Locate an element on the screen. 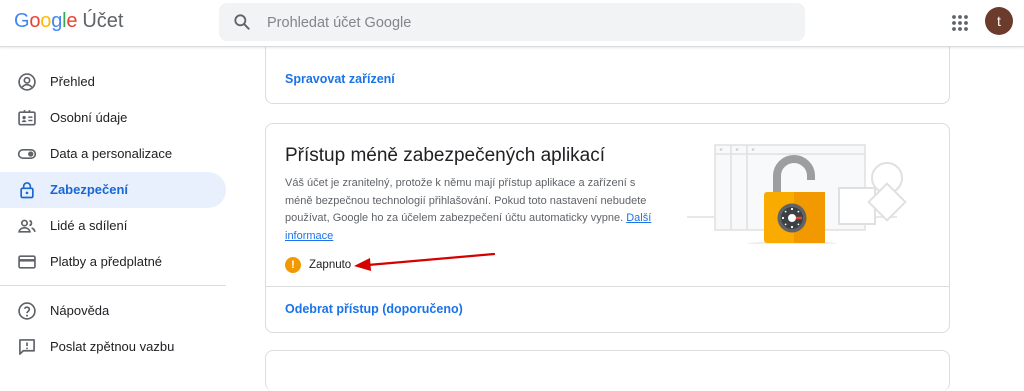 Image resolution: width=1024 pixels, height=391 pixels. card-divider is located at coordinates (607, 286).